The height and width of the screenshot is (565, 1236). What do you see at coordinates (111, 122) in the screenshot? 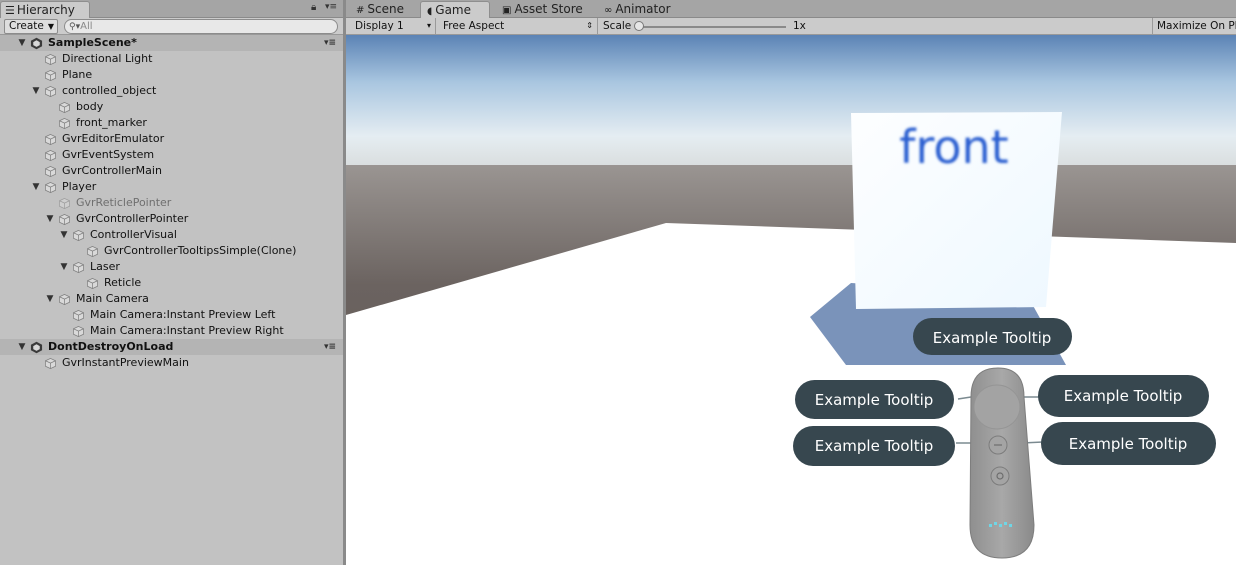
I see `hierarchy-item-label: front_marker` at bounding box center [111, 122].